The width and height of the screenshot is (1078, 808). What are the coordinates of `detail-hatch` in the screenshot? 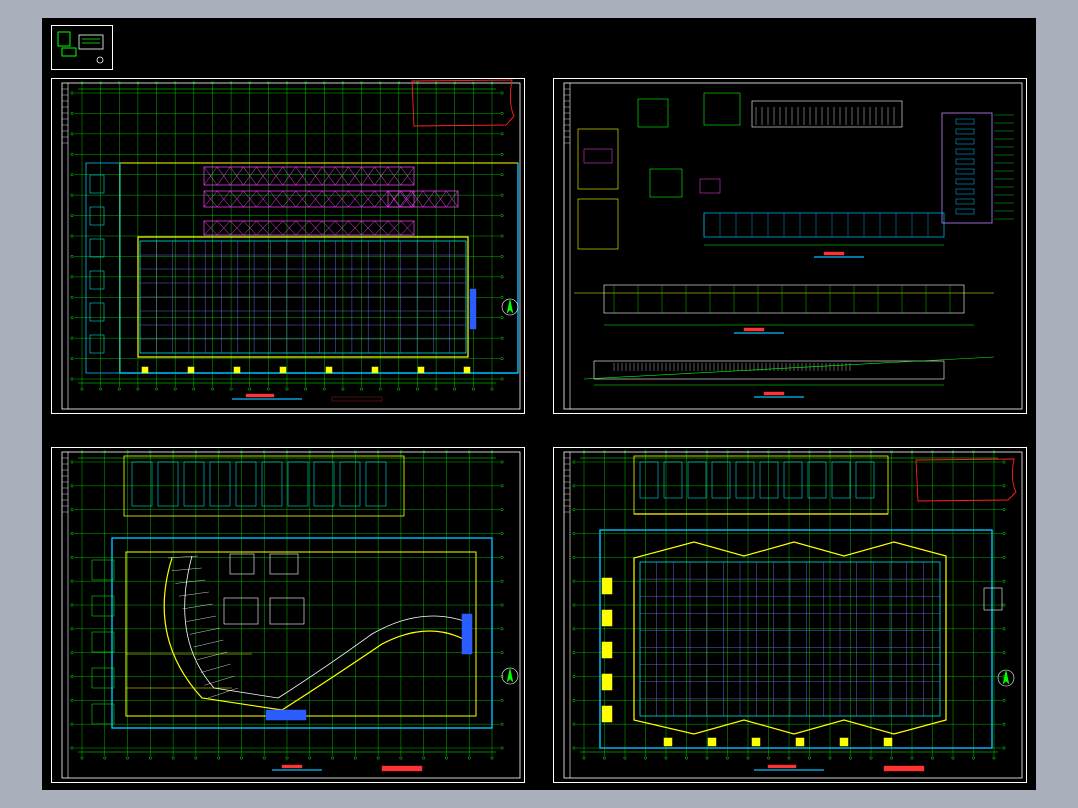 It's located at (598, 156).